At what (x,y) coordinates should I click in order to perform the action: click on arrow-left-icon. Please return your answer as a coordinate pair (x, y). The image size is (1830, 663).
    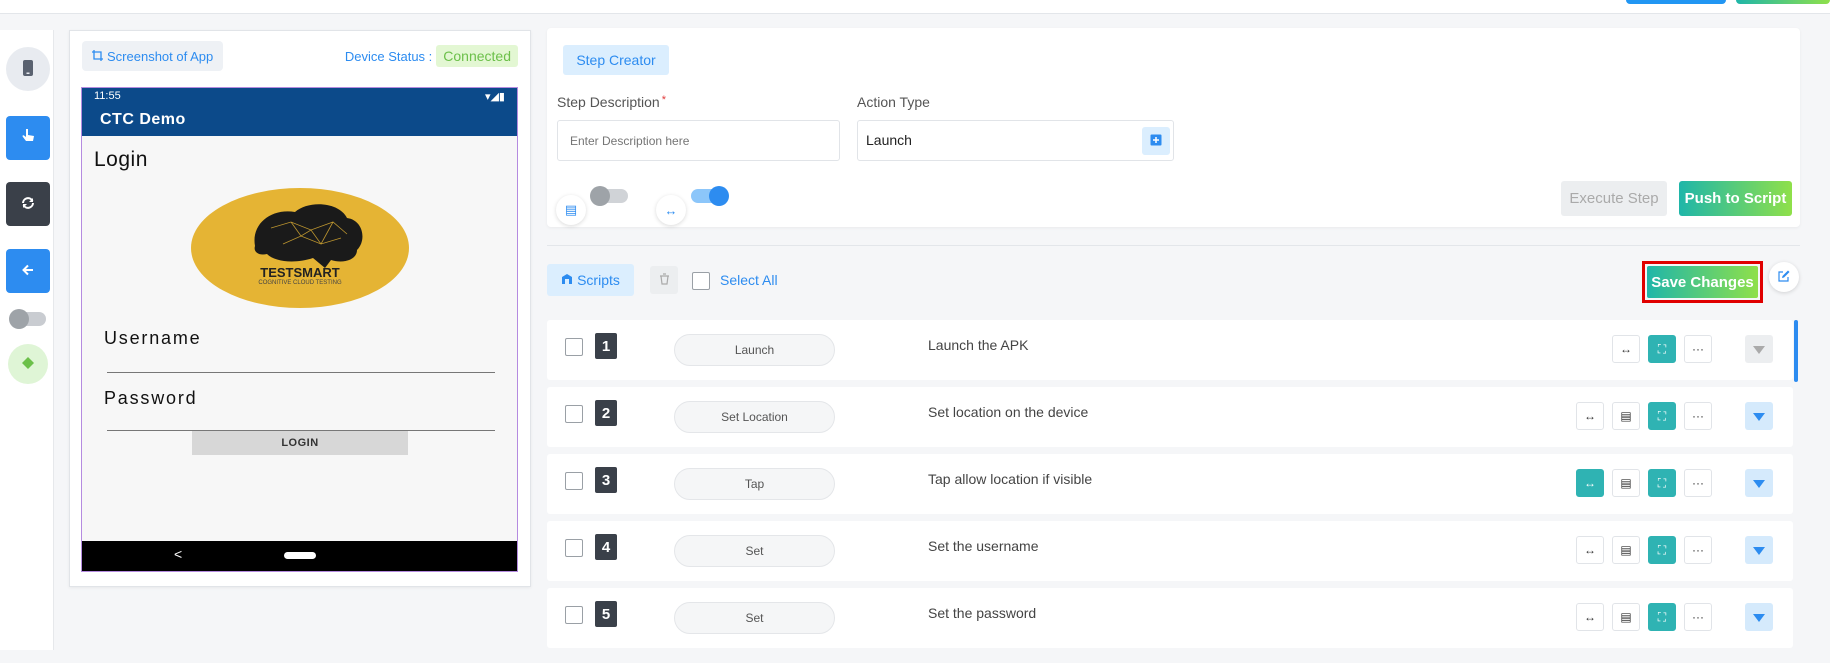
    Looking at the image, I should click on (28, 271).